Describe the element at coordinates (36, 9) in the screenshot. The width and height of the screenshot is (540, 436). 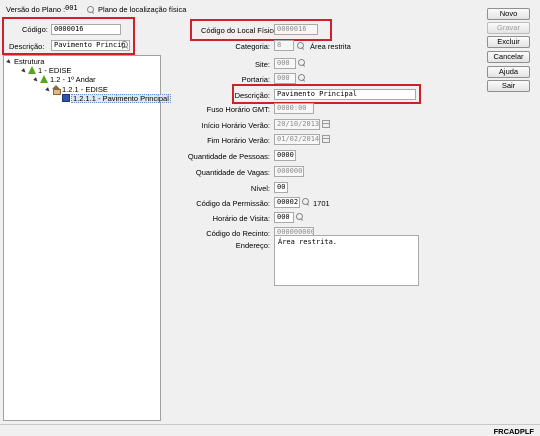
I see `versao-label: Versão do Plano :` at that location.